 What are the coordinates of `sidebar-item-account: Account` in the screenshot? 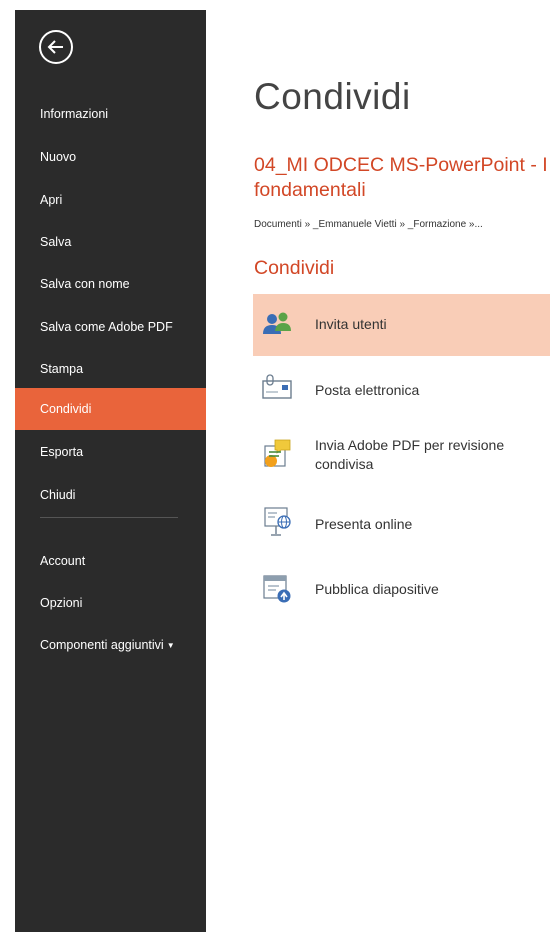 It's located at (110, 561).